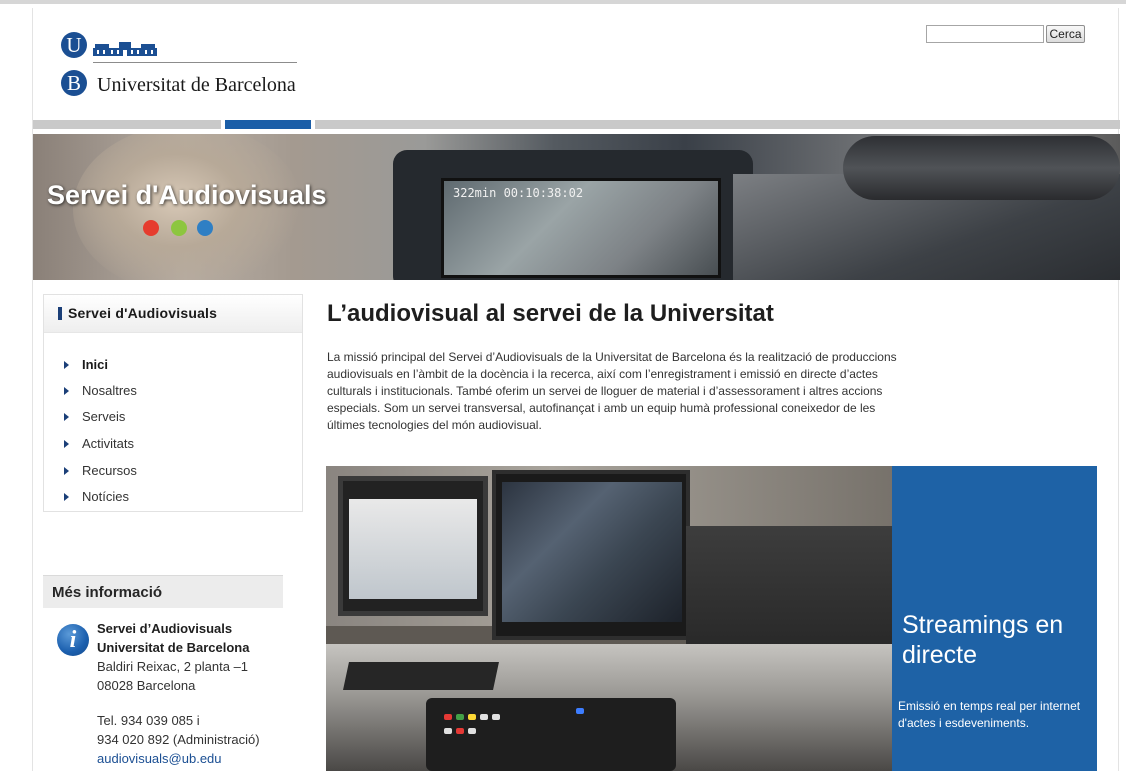 This screenshot has height=771, width=1126. Describe the element at coordinates (518, 193) in the screenshot. I see `camera-osd-text: 322min 00:10:38:02` at that location.